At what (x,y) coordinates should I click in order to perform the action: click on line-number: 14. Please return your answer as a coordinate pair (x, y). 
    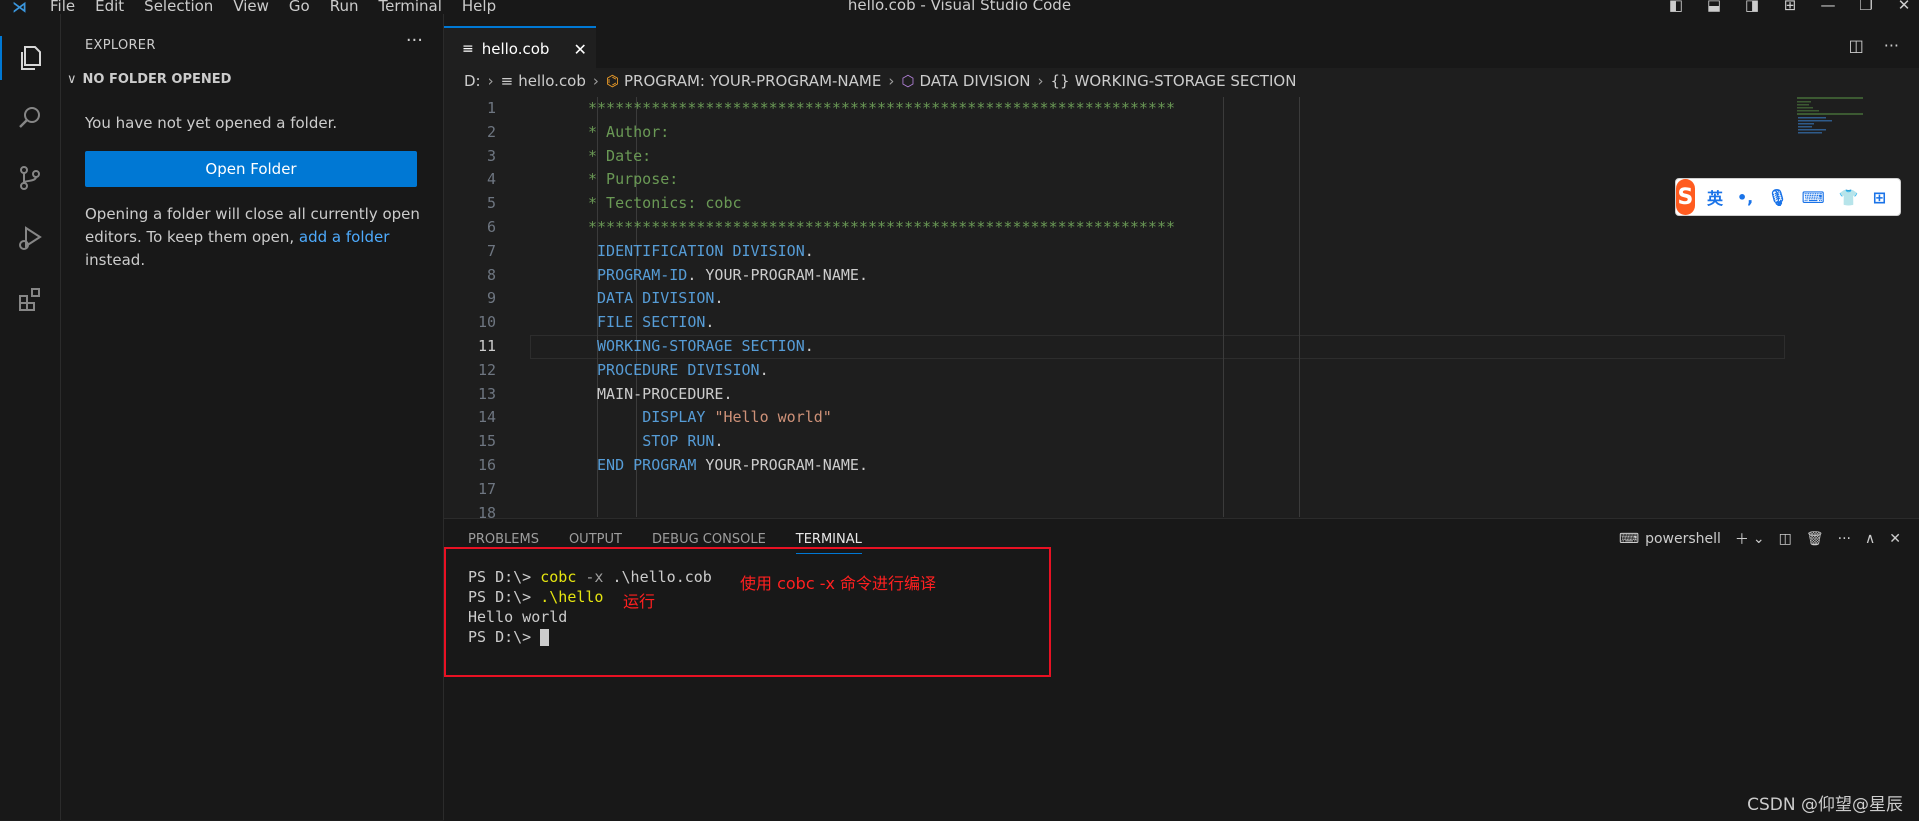
    Looking at the image, I should click on (486, 417).